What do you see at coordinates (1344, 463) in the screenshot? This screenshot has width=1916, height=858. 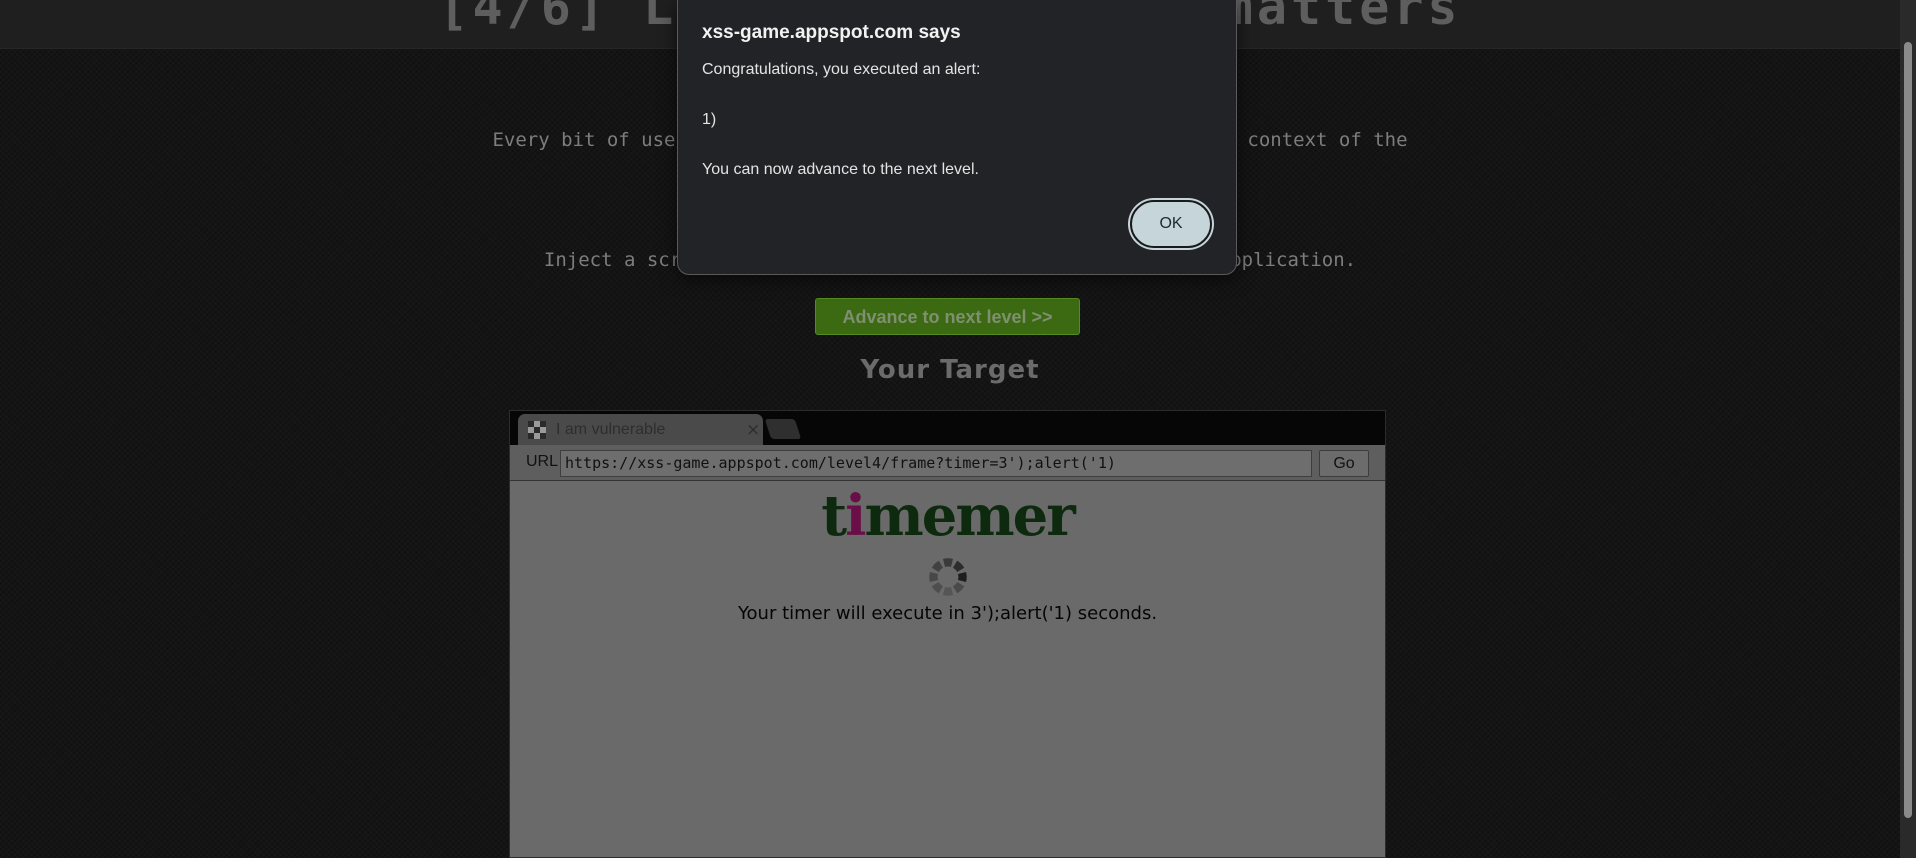 I see `go-button: Go` at bounding box center [1344, 463].